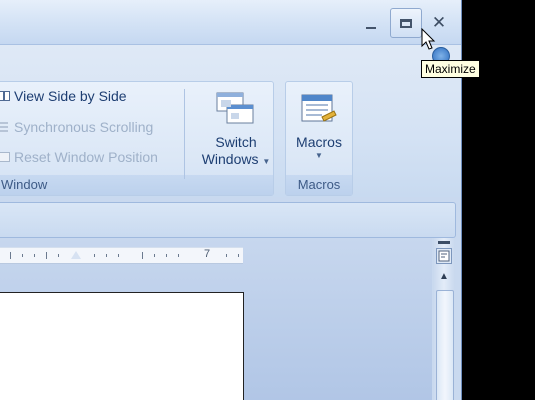  Describe the element at coordinates (136, 185) in the screenshot. I see `window-group-label: Window` at that location.